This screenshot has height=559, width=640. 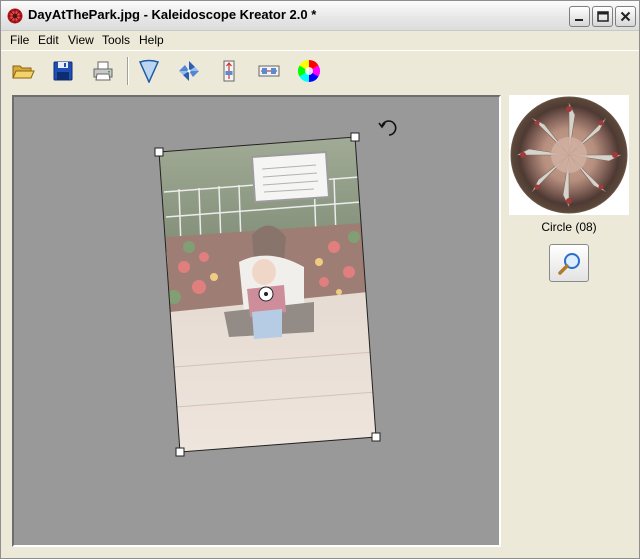 I want to click on toolbar-separator, so click(x=128, y=71).